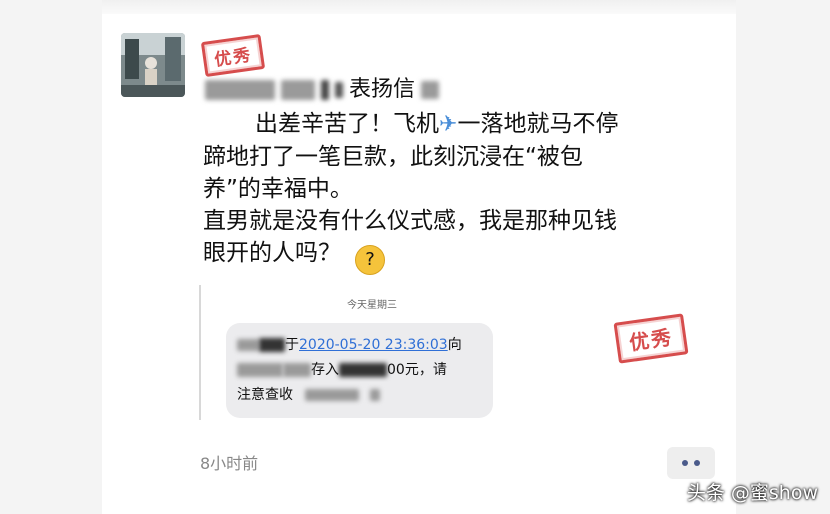  I want to click on post-line: 蹄地打了一笔巨款，此刻沉浸在“被包, so click(393, 157).